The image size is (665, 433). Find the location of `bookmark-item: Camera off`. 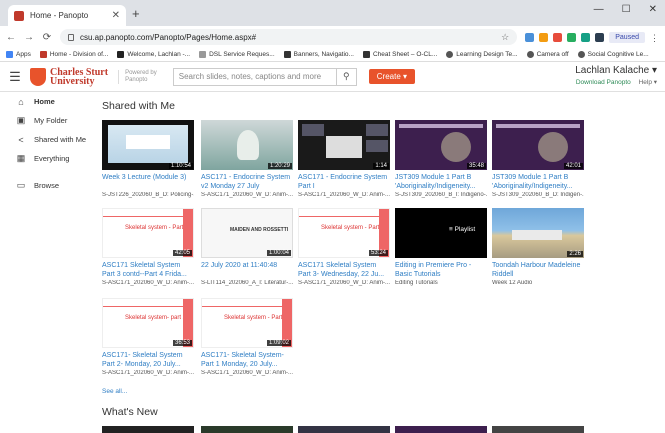

bookmark-item: Camera off is located at coordinates (547, 54).